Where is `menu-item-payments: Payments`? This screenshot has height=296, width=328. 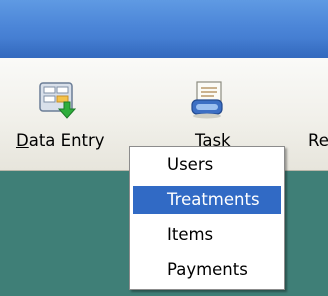 menu-item-payments: Payments is located at coordinates (207, 270).